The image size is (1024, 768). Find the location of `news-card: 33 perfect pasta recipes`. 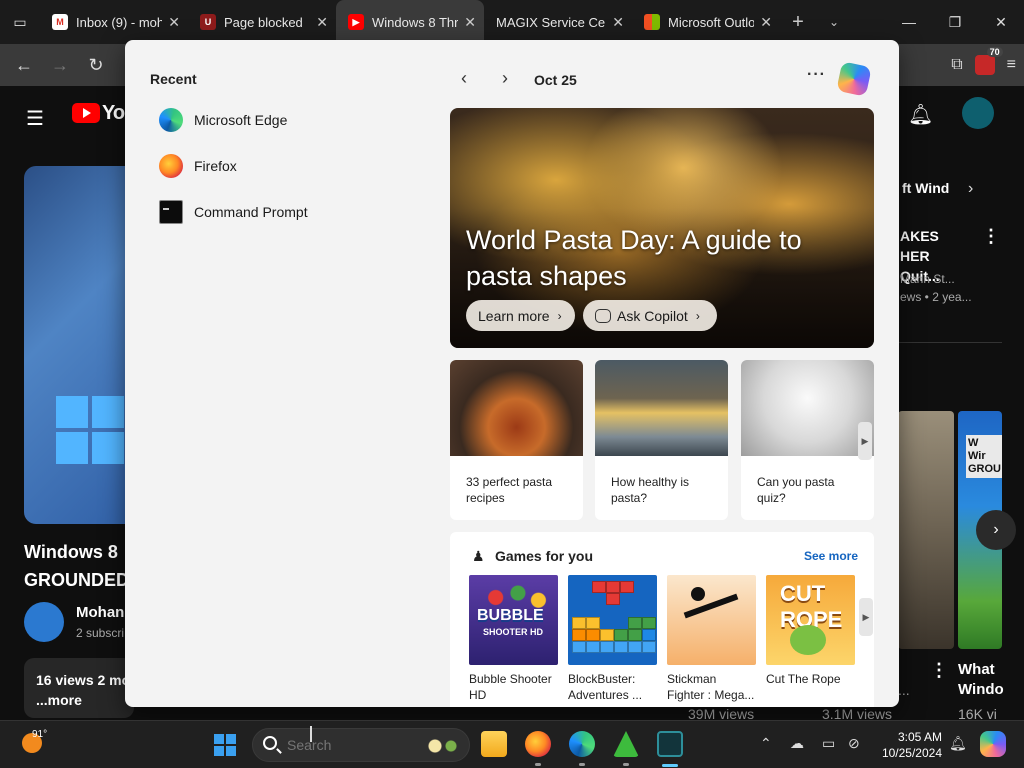

news-card: 33 perfect pasta recipes is located at coordinates (516, 440).